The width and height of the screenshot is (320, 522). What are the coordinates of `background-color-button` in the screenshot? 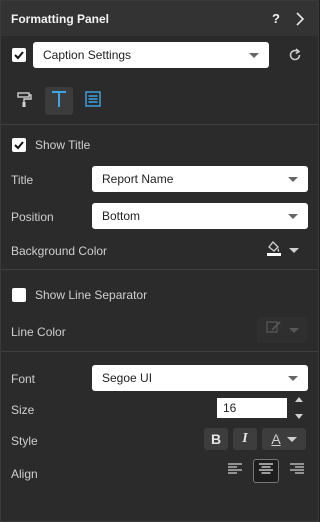 It's located at (282, 250).